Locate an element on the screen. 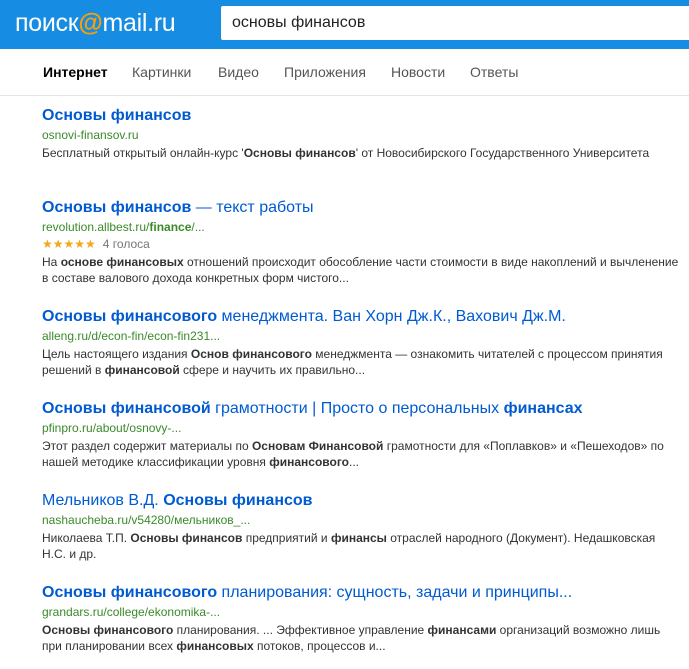 The height and width of the screenshot is (669, 689). header-bar: поиск@mail.ru основы финансов is located at coordinates (344, 24).